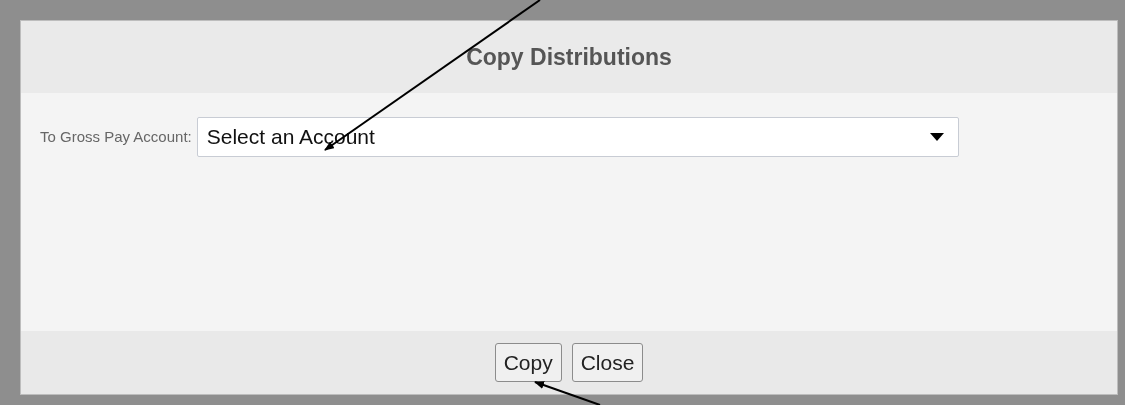 The image size is (1125, 405). I want to click on annotation-arrow, so click(567, 393).